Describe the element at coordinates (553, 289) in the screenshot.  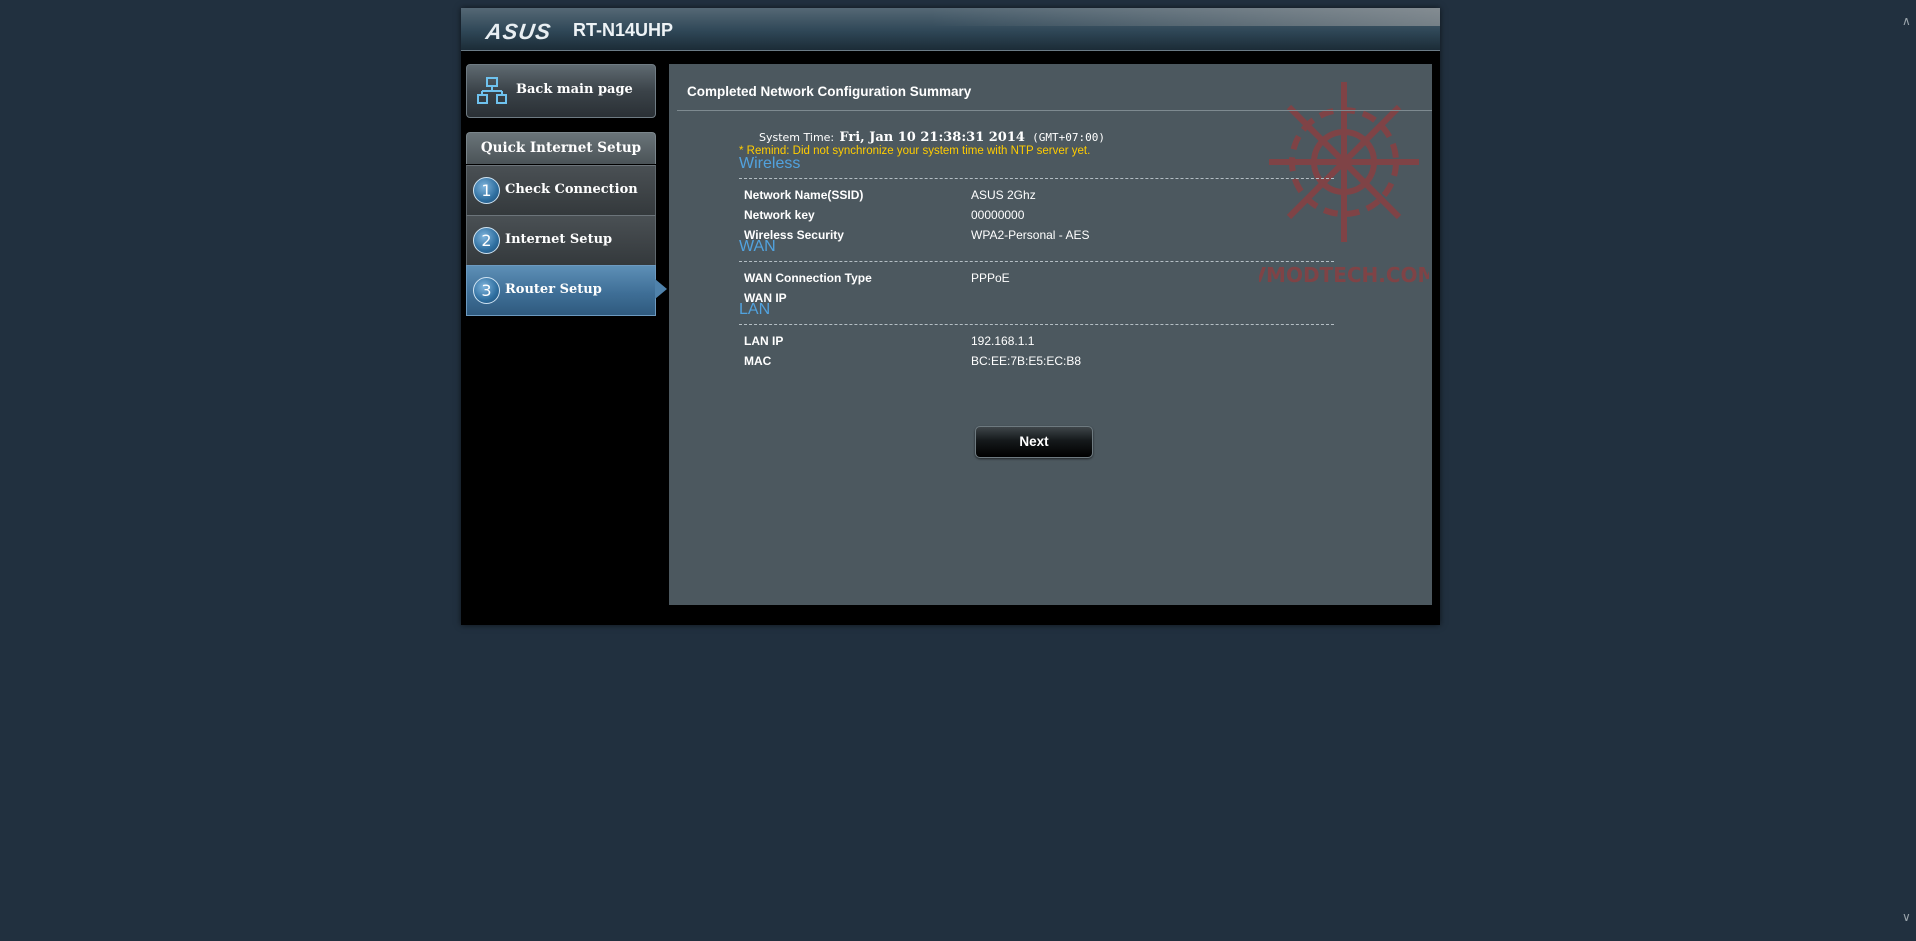
I see `step-label: Router Setup` at that location.